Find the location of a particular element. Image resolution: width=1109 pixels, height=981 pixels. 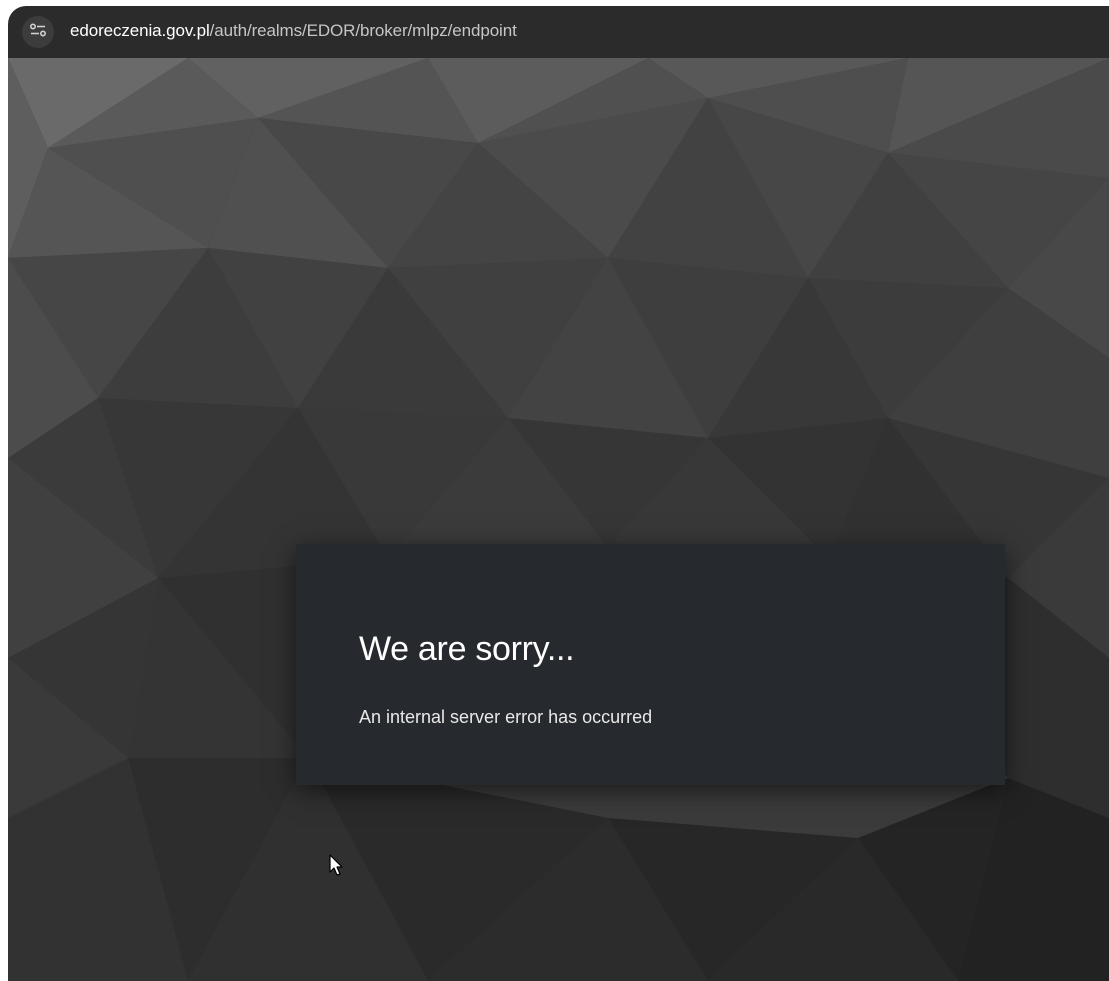

mouse-pointer-icon is located at coordinates (336, 865).